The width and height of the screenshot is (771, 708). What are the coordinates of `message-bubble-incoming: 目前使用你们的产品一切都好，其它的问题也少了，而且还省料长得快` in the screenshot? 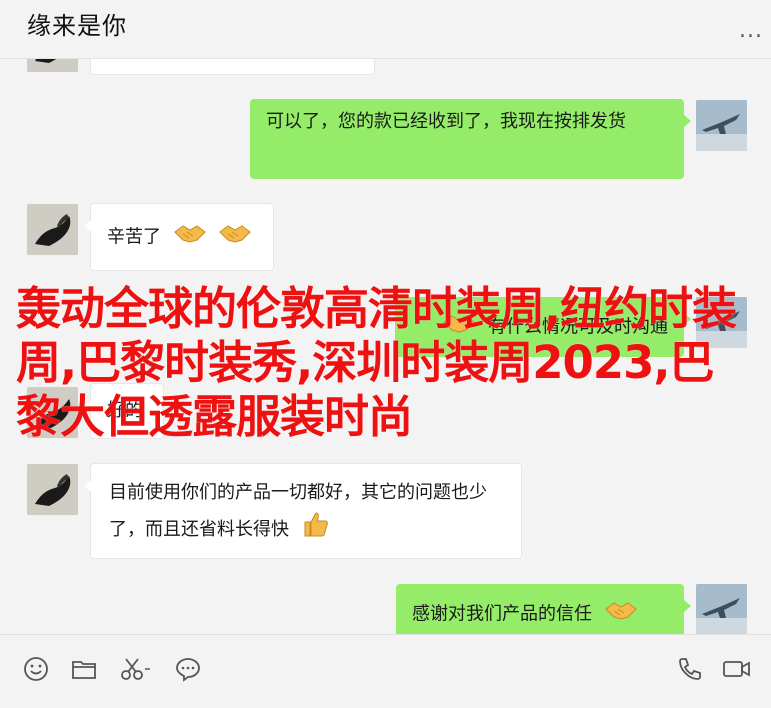 It's located at (303, 511).